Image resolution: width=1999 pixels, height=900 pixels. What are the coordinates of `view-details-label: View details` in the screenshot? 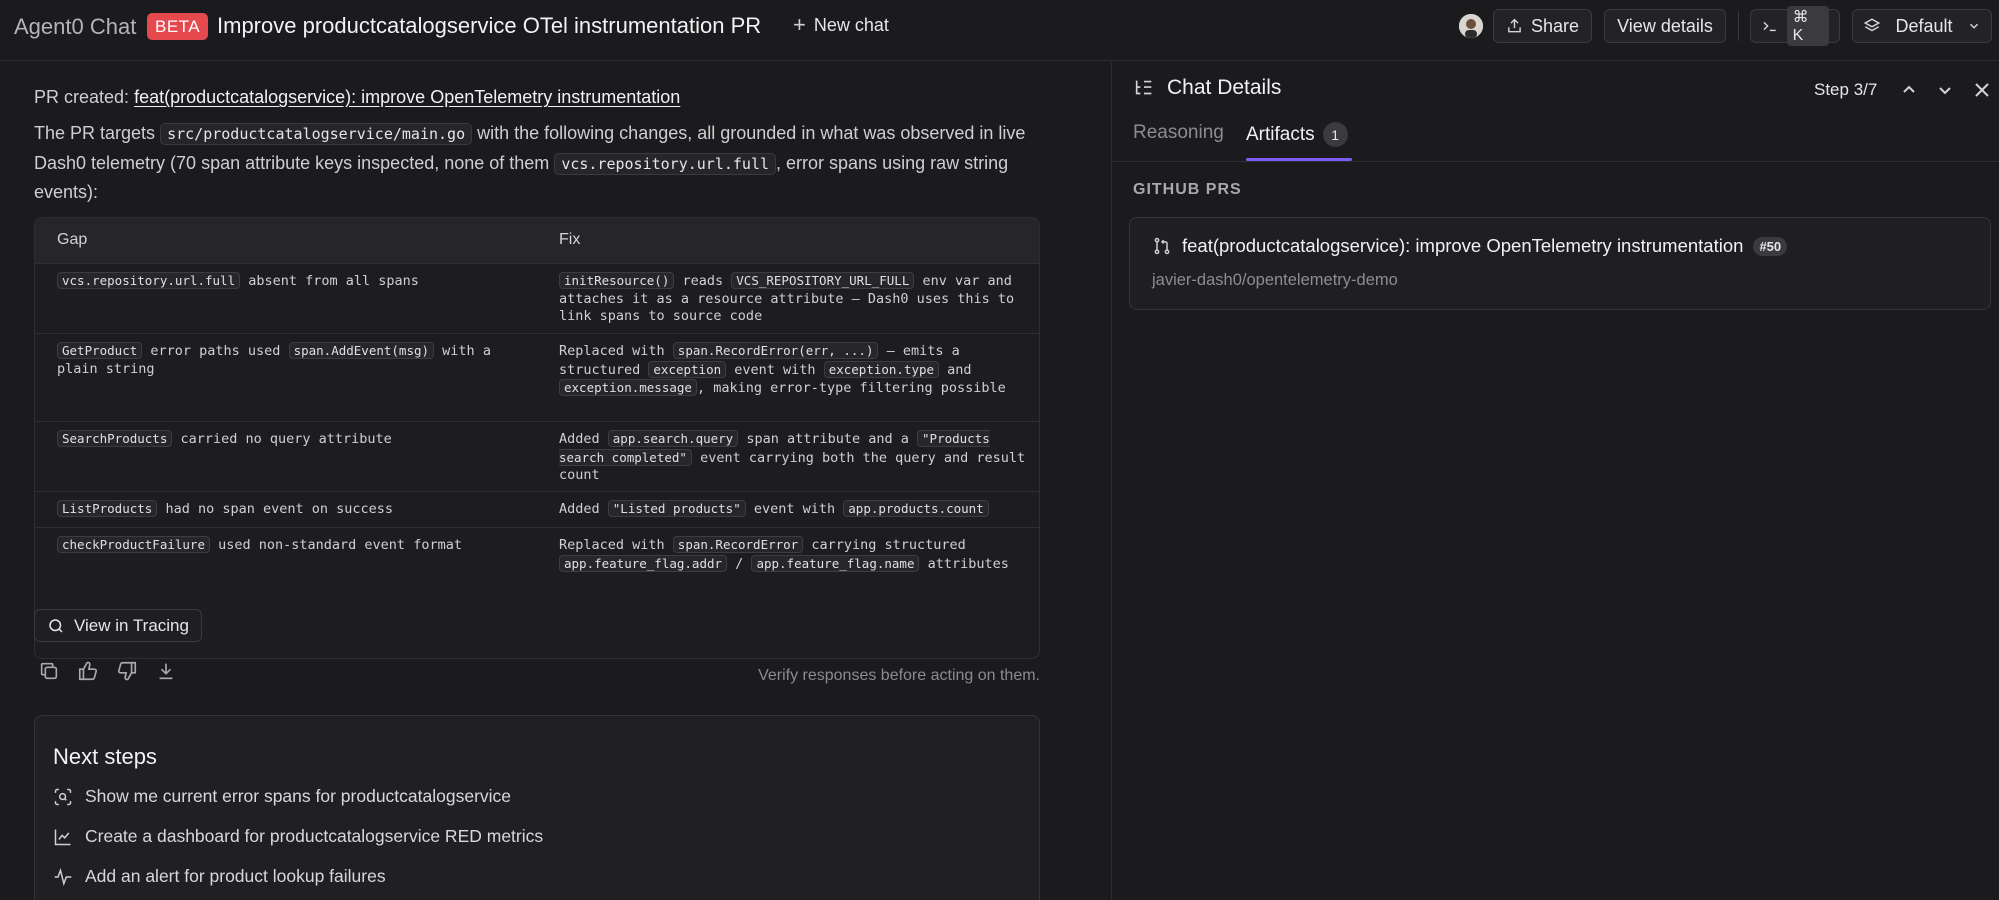 It's located at (1665, 25).